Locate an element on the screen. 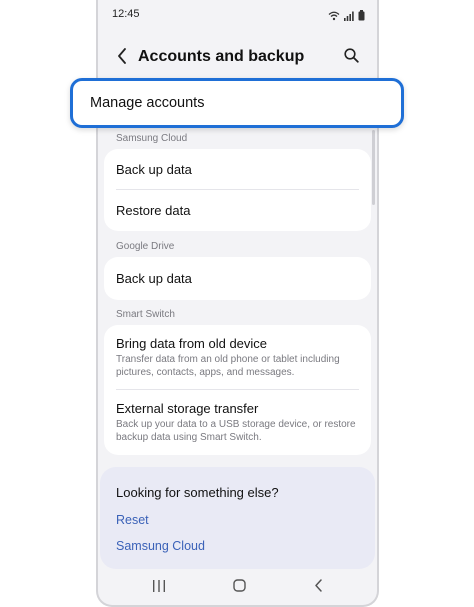 This screenshot has width=474, height=607. navigation-bar is located at coordinates (237, 588).